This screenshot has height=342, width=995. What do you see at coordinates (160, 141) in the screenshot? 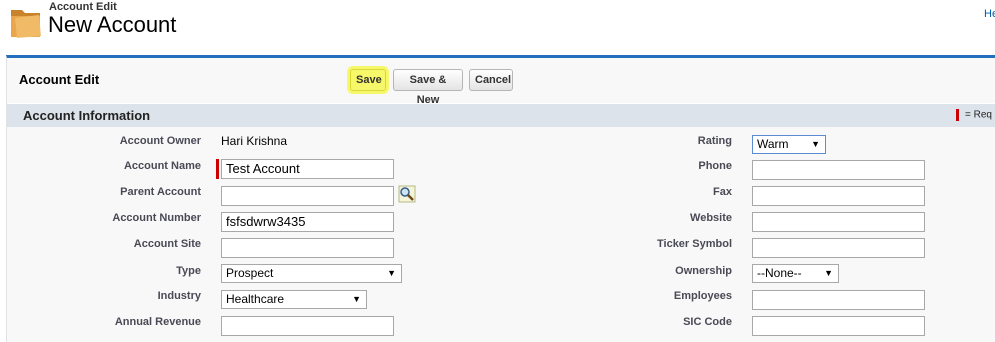
I see `account-owner-label: Account Owner` at bounding box center [160, 141].